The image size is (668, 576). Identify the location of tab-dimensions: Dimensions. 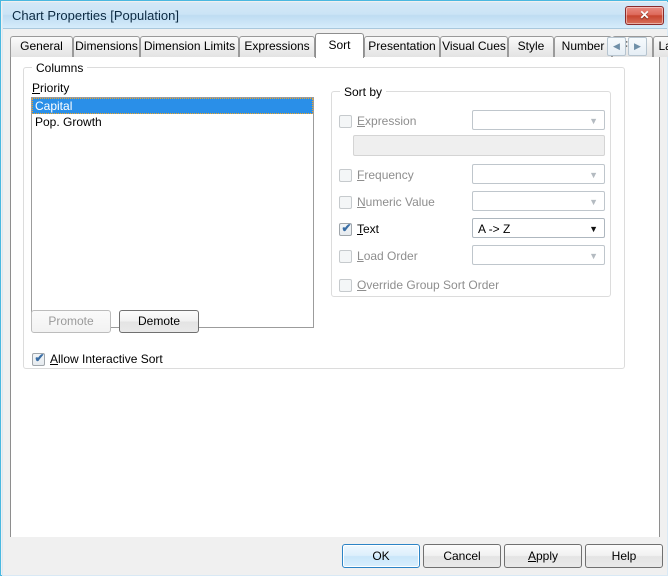
(106, 46).